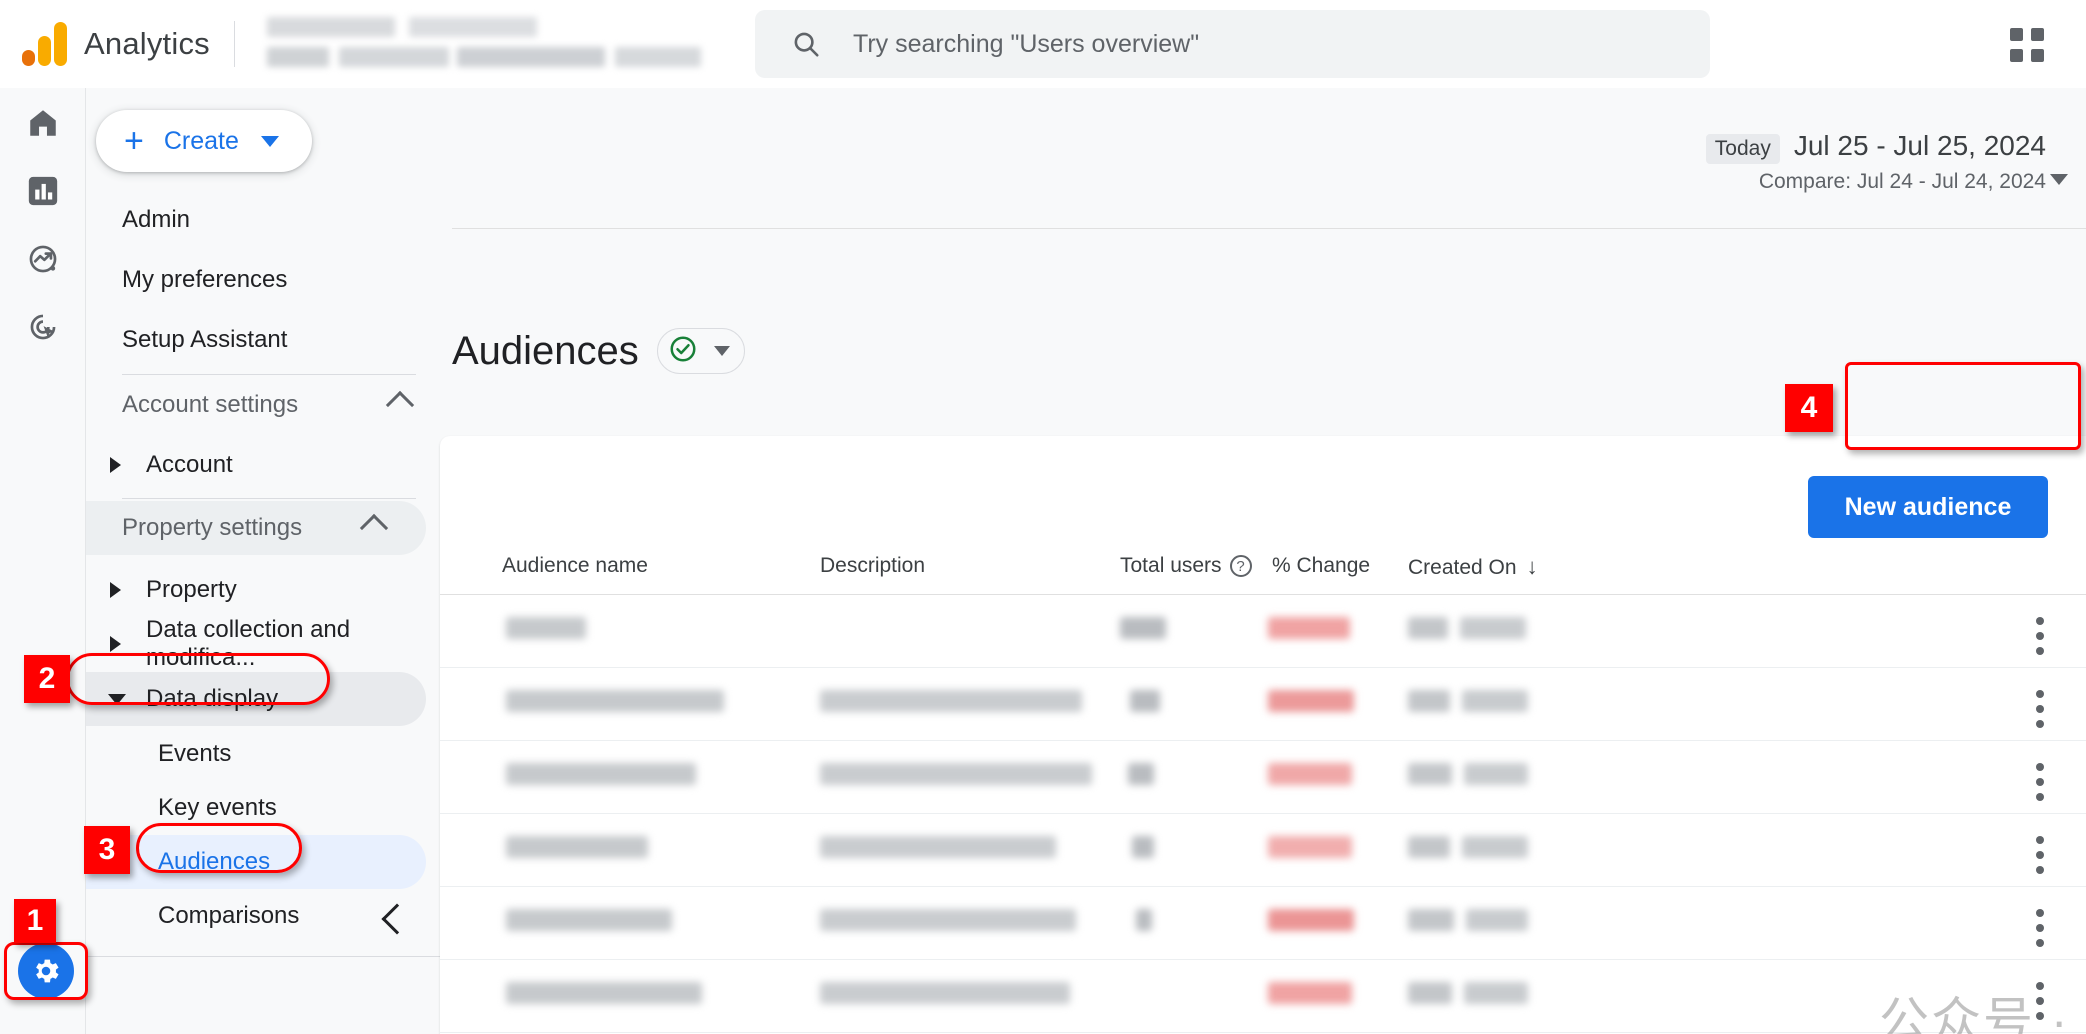  I want to click on page-header: Audiences, so click(598, 351).